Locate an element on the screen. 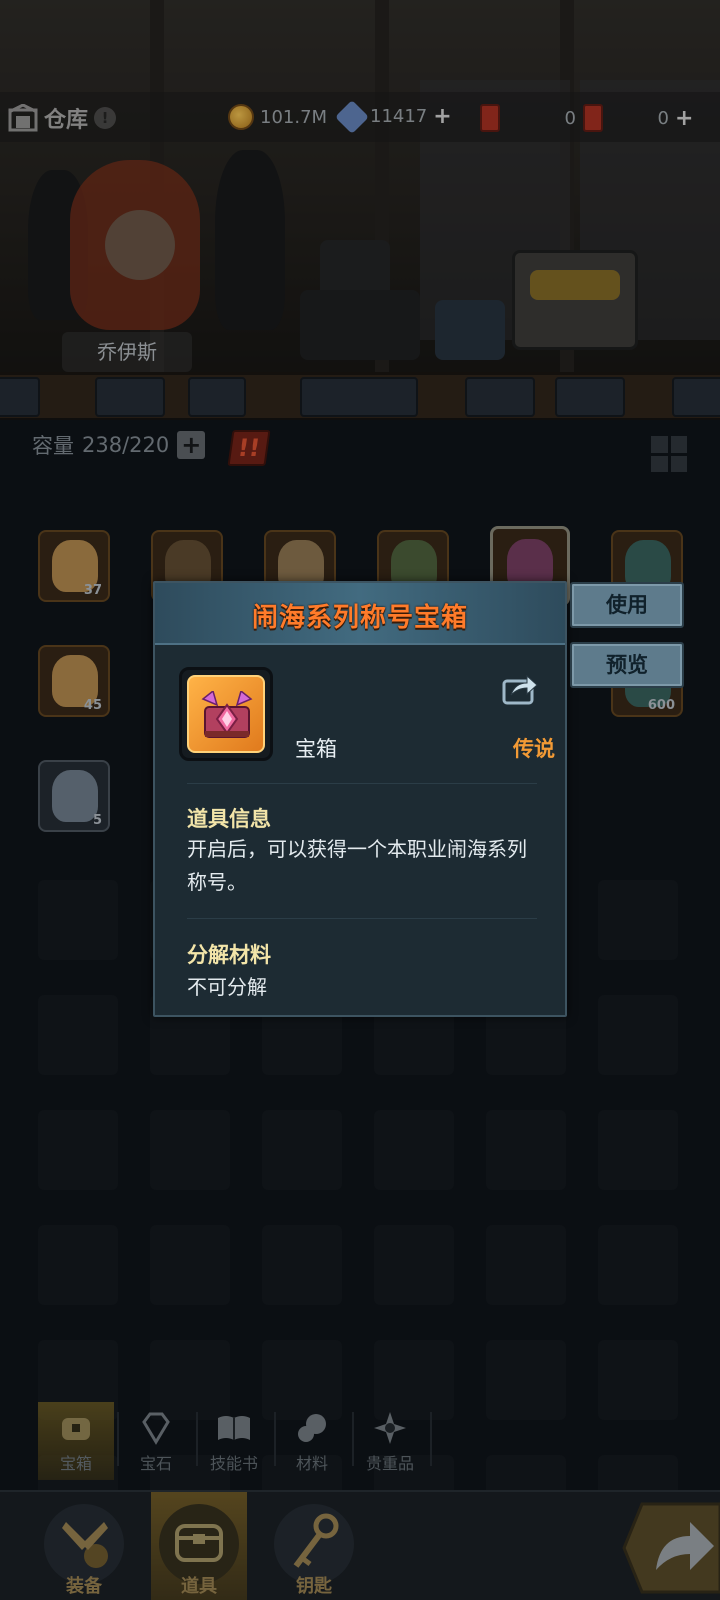 The height and width of the screenshot is (1600, 720). capacity-value: 238/220 is located at coordinates (126, 445).